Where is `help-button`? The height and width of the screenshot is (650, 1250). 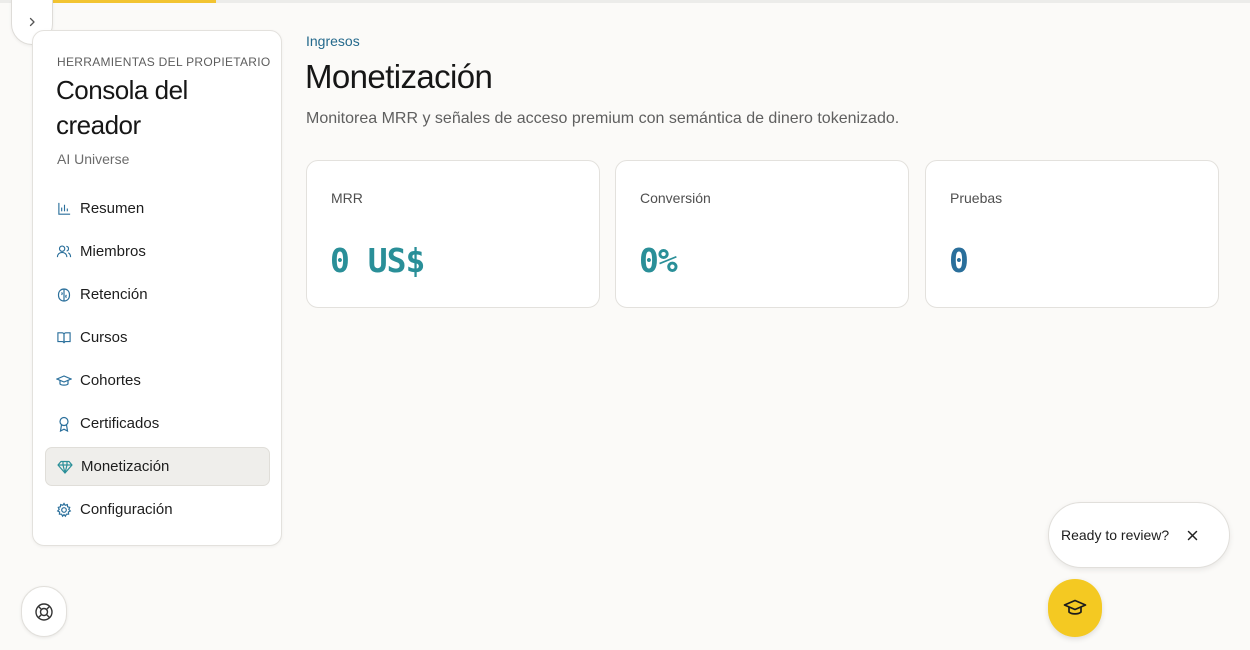
help-button is located at coordinates (44, 611).